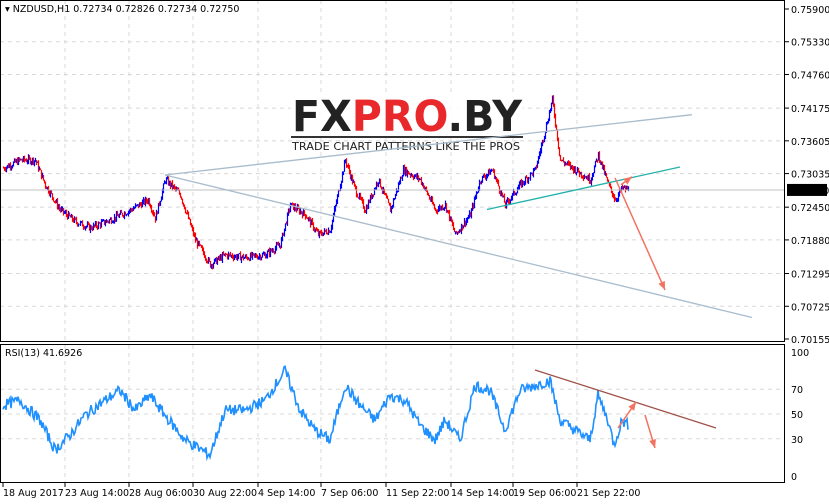 This screenshot has width=829, height=504. Describe the element at coordinates (810, 208) in the screenshot. I see `y-tick-label: 0.72450` at that location.